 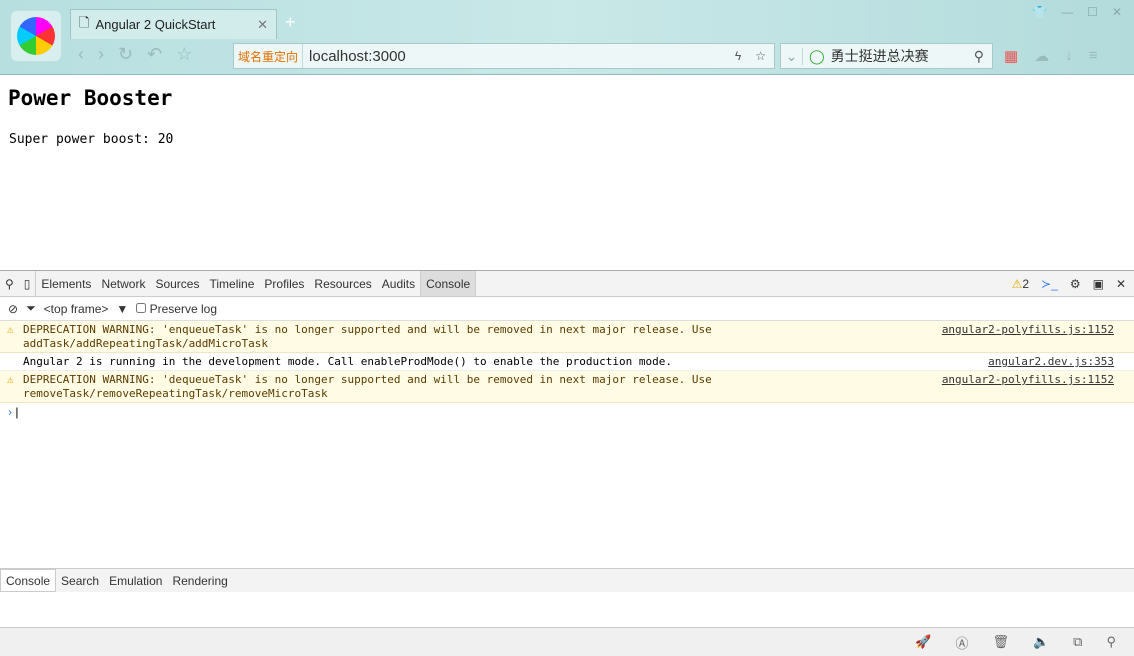 I want to click on page-title: Power Booster, so click(x=90, y=98).